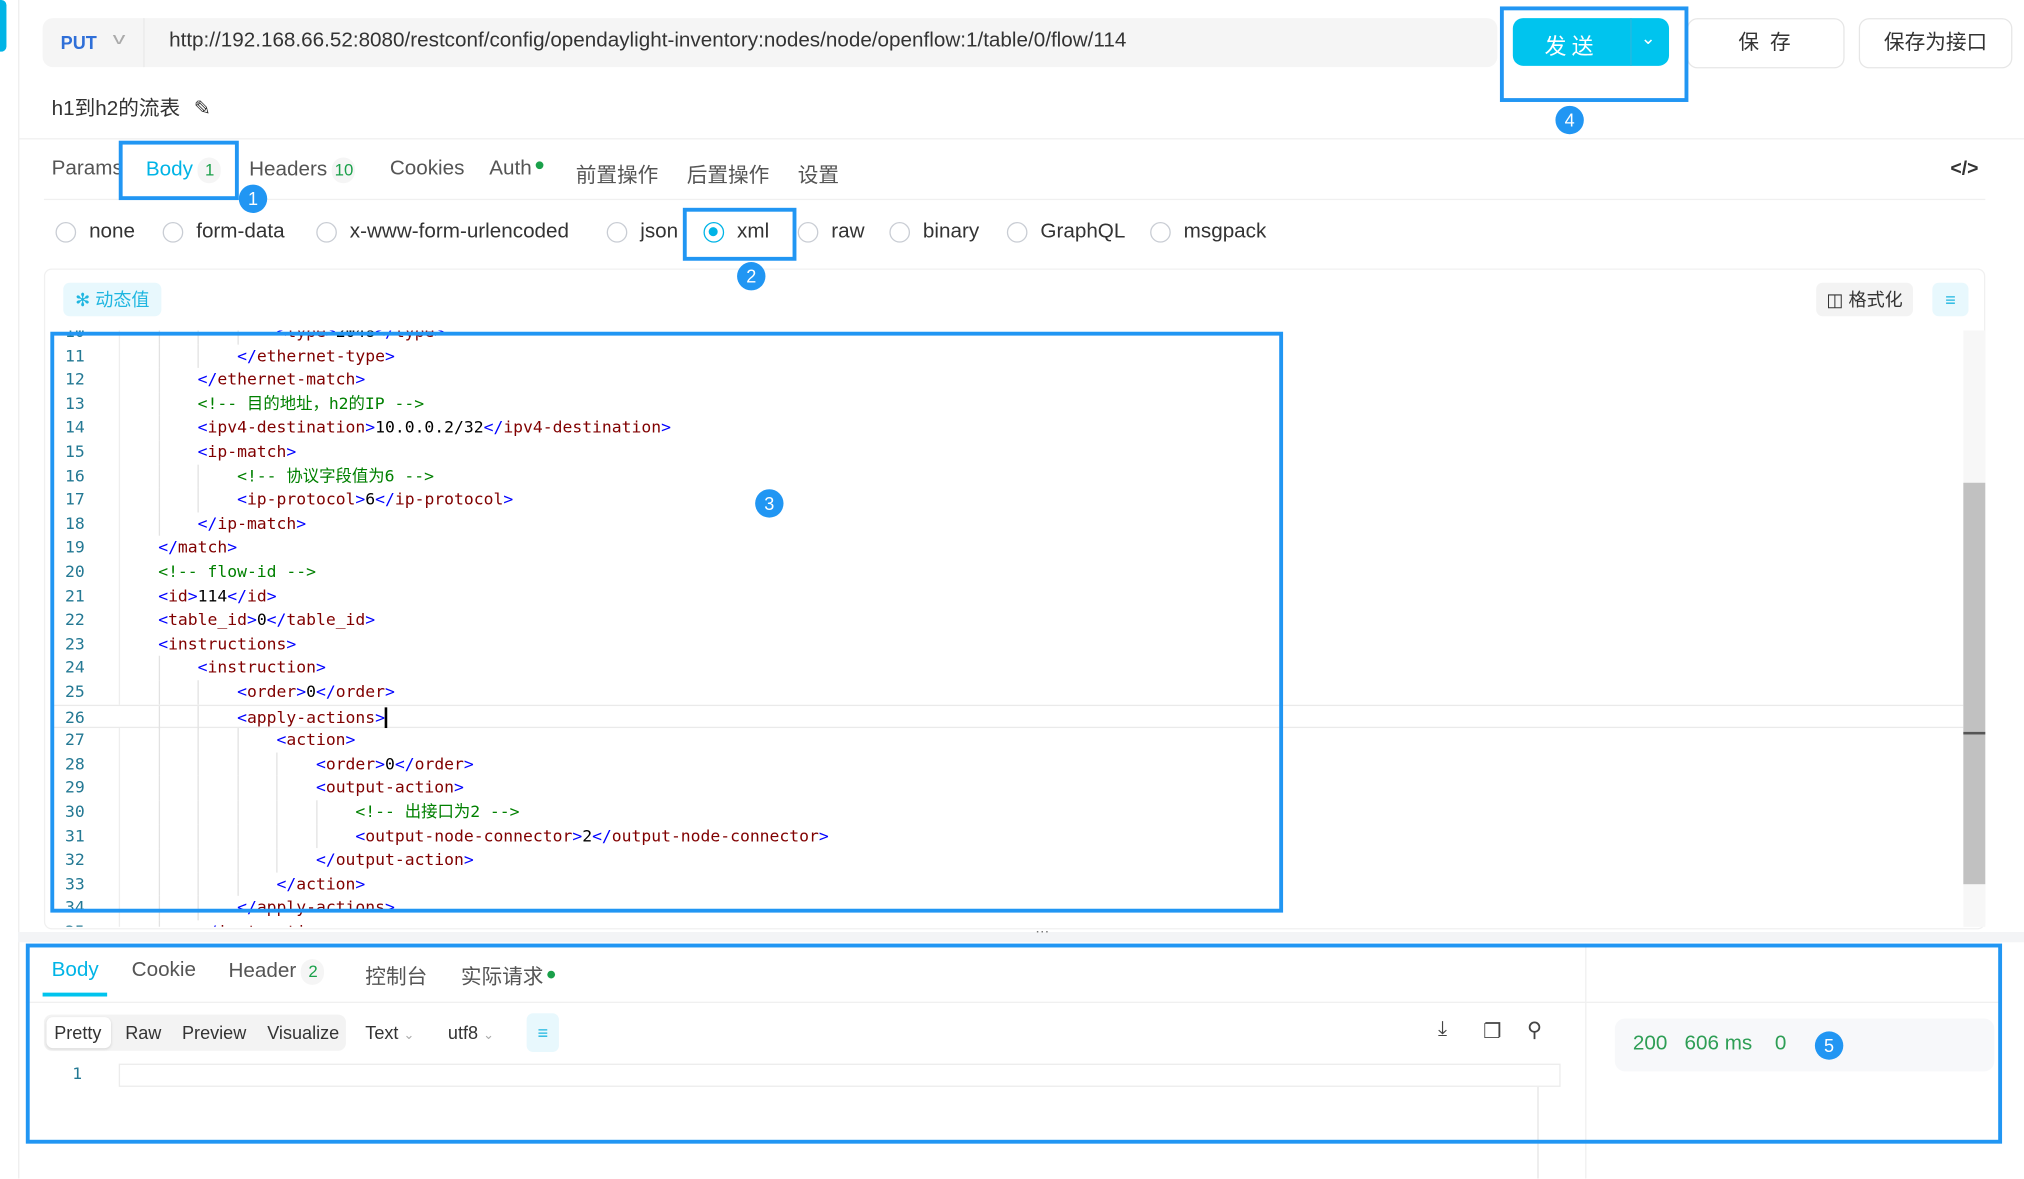 The image size is (2024, 1179). Describe the element at coordinates (240, 231) in the screenshot. I see `radio-label: form-data` at that location.